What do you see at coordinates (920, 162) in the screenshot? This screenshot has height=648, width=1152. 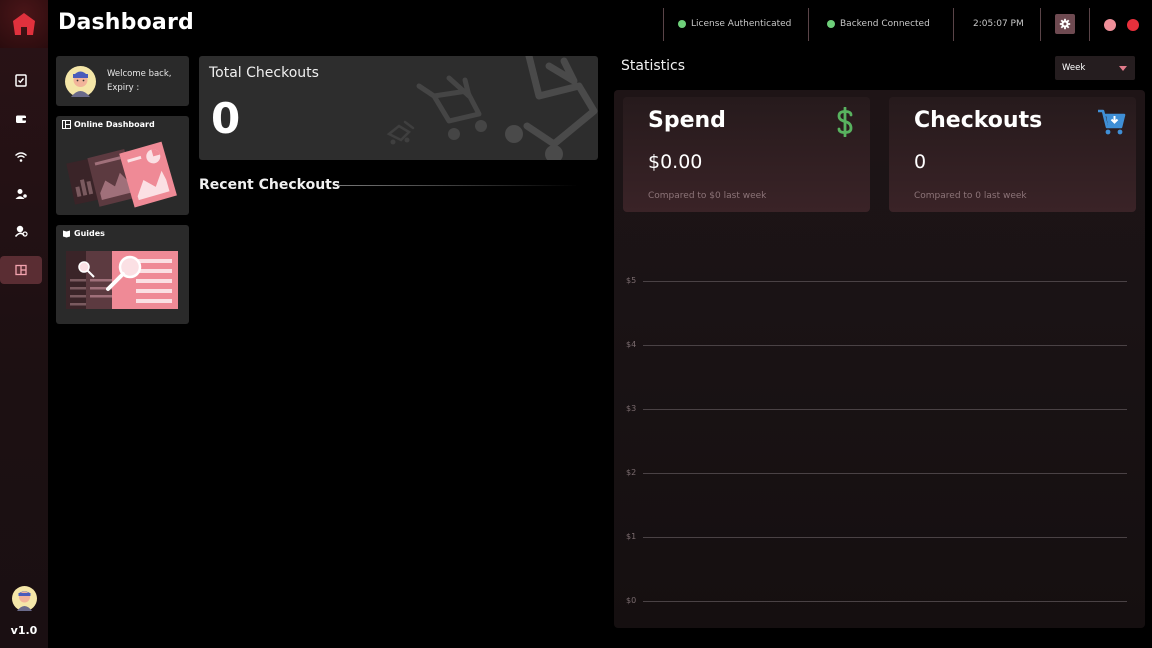 I see `checkouts-value: 0` at bounding box center [920, 162].